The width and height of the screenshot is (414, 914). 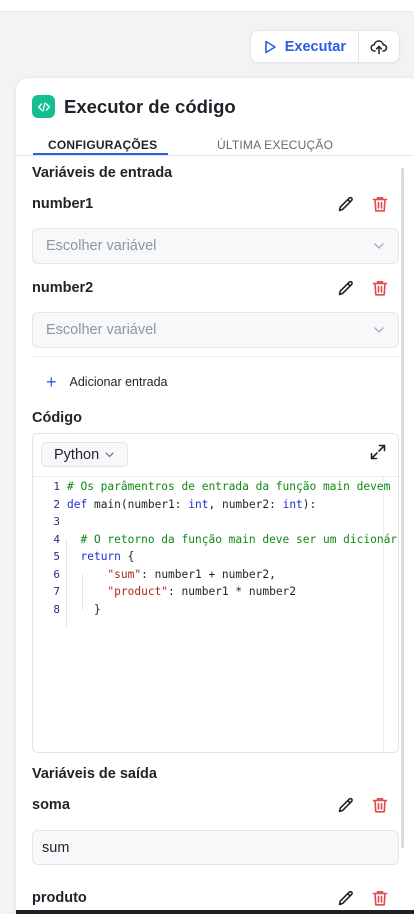 What do you see at coordinates (56, 847) in the screenshot?
I see `output-variable-value: sum` at bounding box center [56, 847].